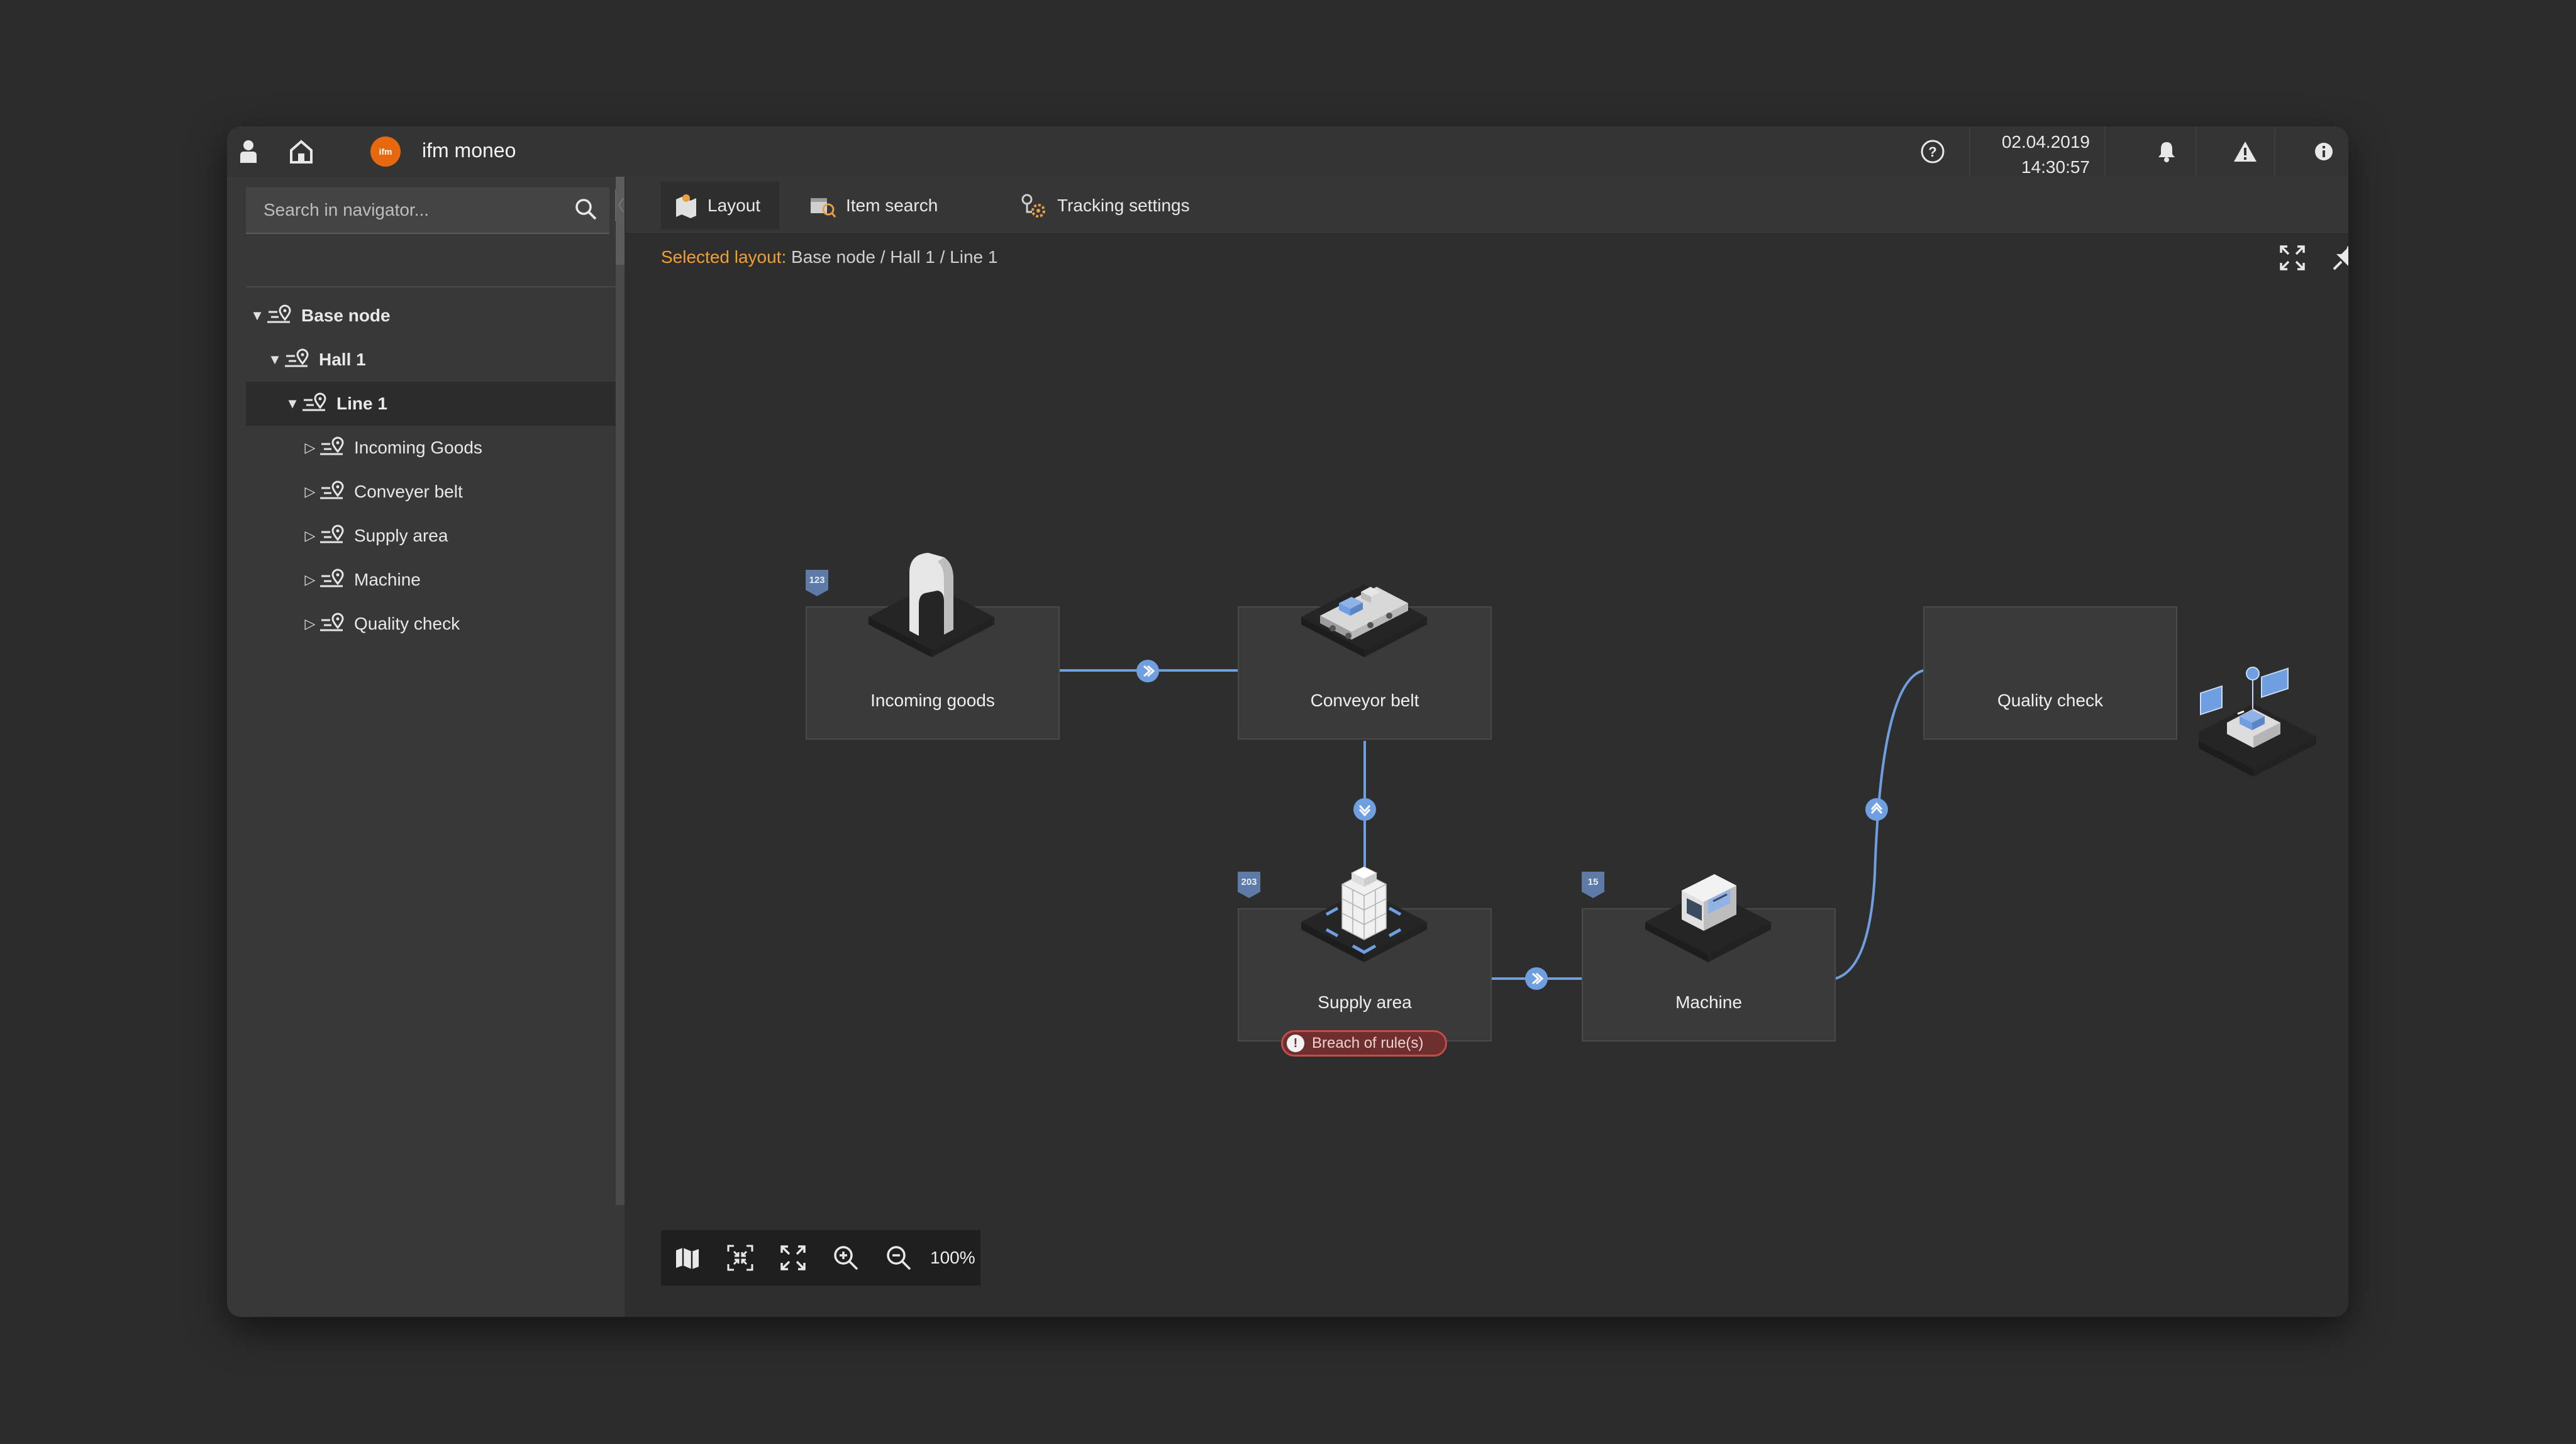  What do you see at coordinates (817, 580) in the screenshot?
I see `badge-count: 123` at bounding box center [817, 580].